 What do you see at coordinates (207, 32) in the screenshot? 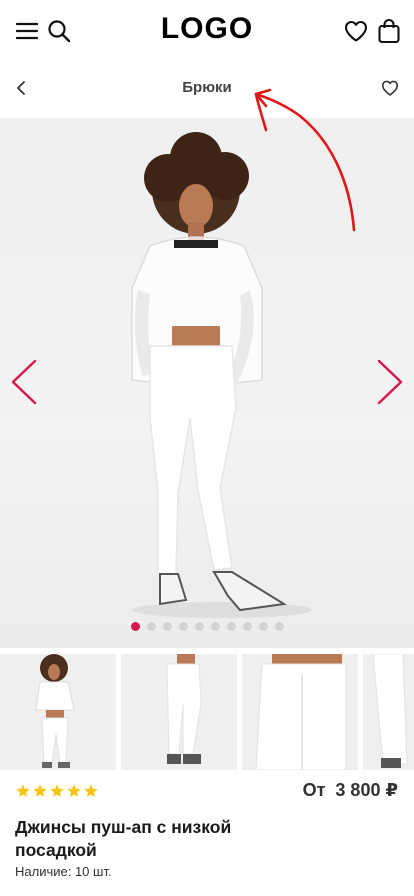
I see `top-header: LOGO` at bounding box center [207, 32].